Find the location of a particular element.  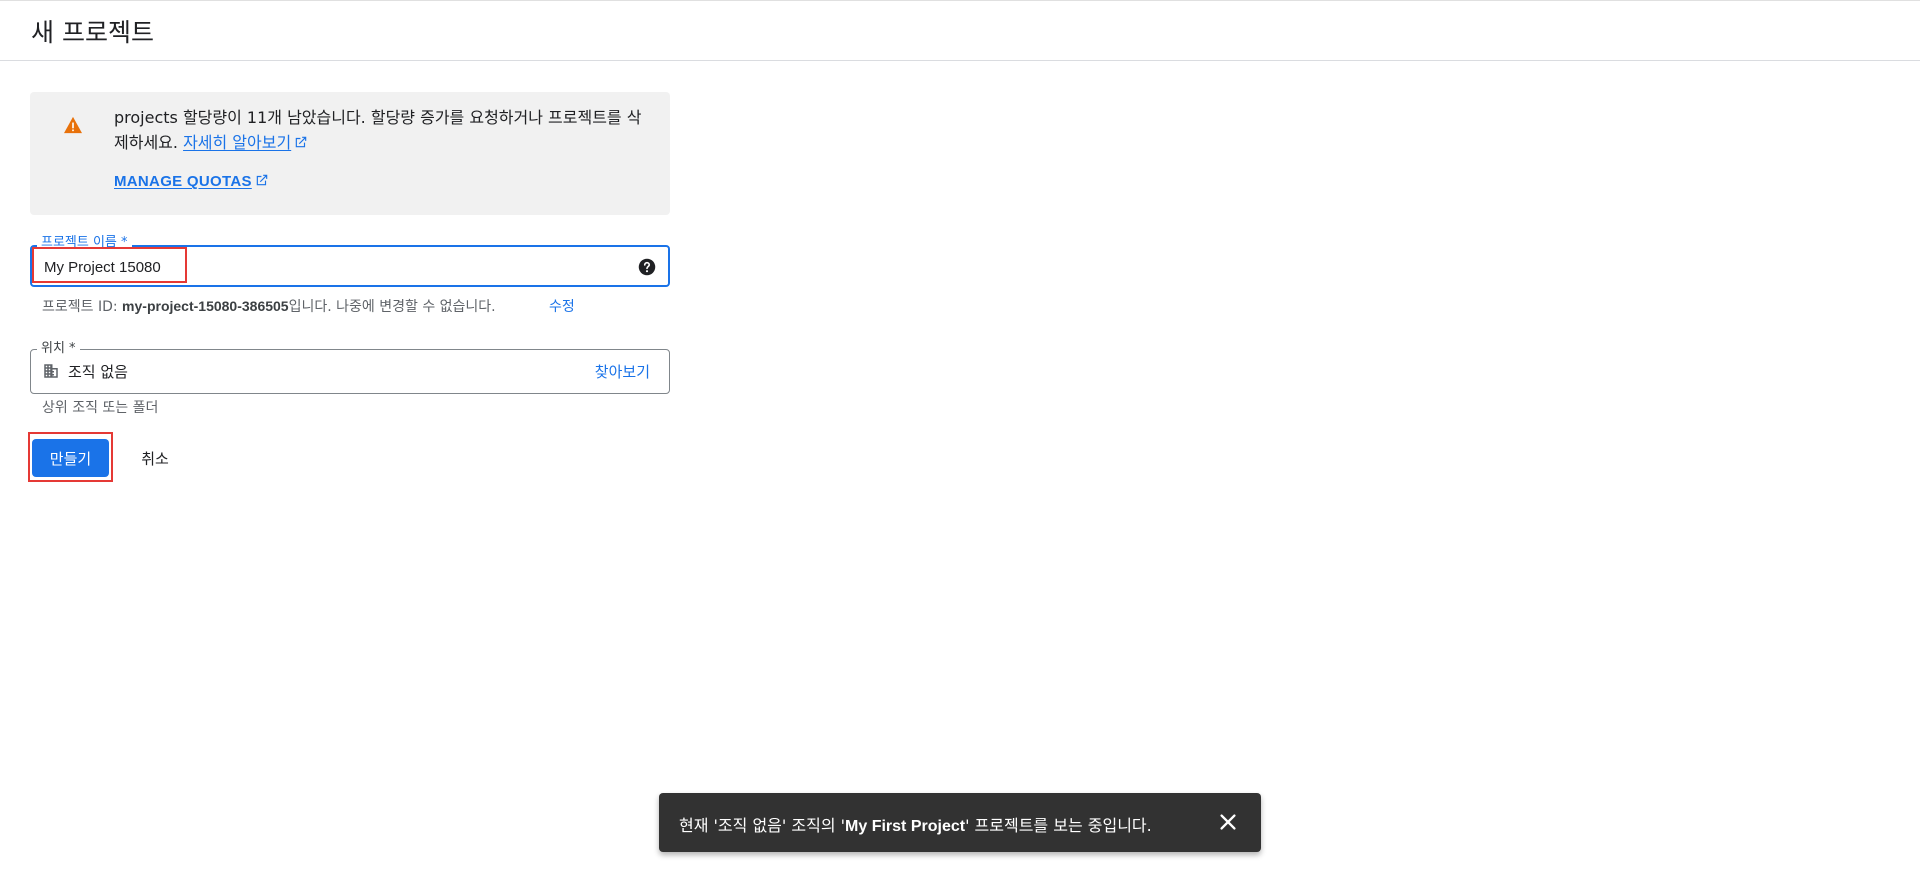

help-icon is located at coordinates (647, 267).